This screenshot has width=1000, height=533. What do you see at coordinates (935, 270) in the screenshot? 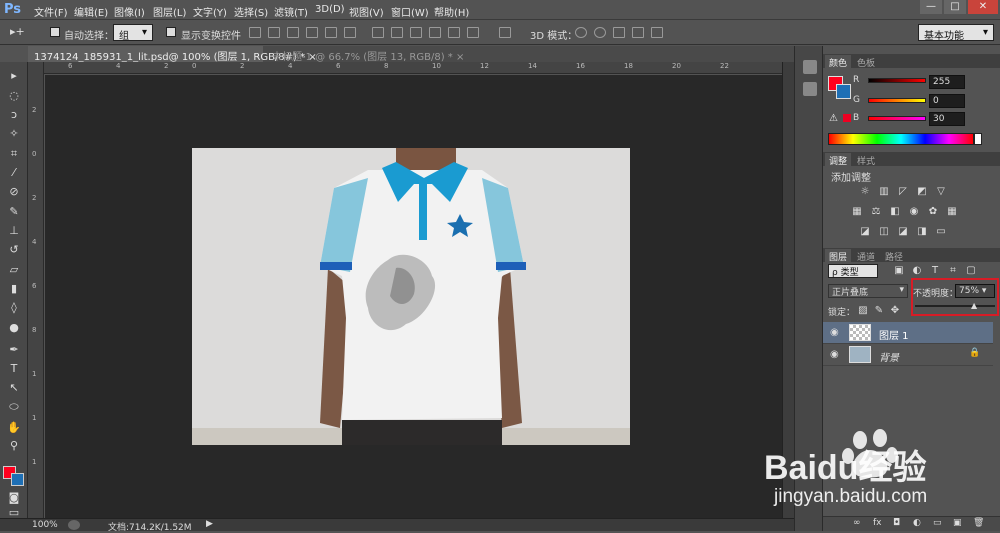
I see `filter-type-icon: T` at bounding box center [935, 270].